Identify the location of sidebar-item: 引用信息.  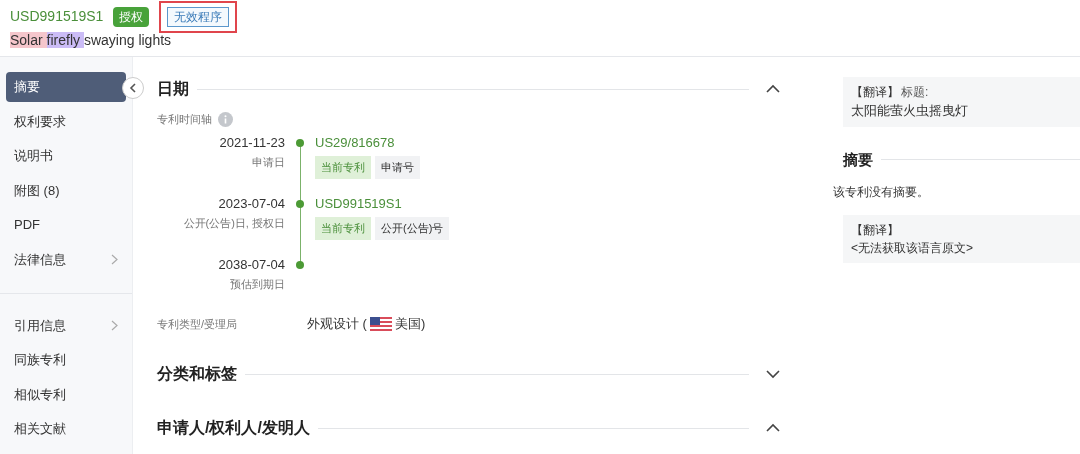
(66, 325).